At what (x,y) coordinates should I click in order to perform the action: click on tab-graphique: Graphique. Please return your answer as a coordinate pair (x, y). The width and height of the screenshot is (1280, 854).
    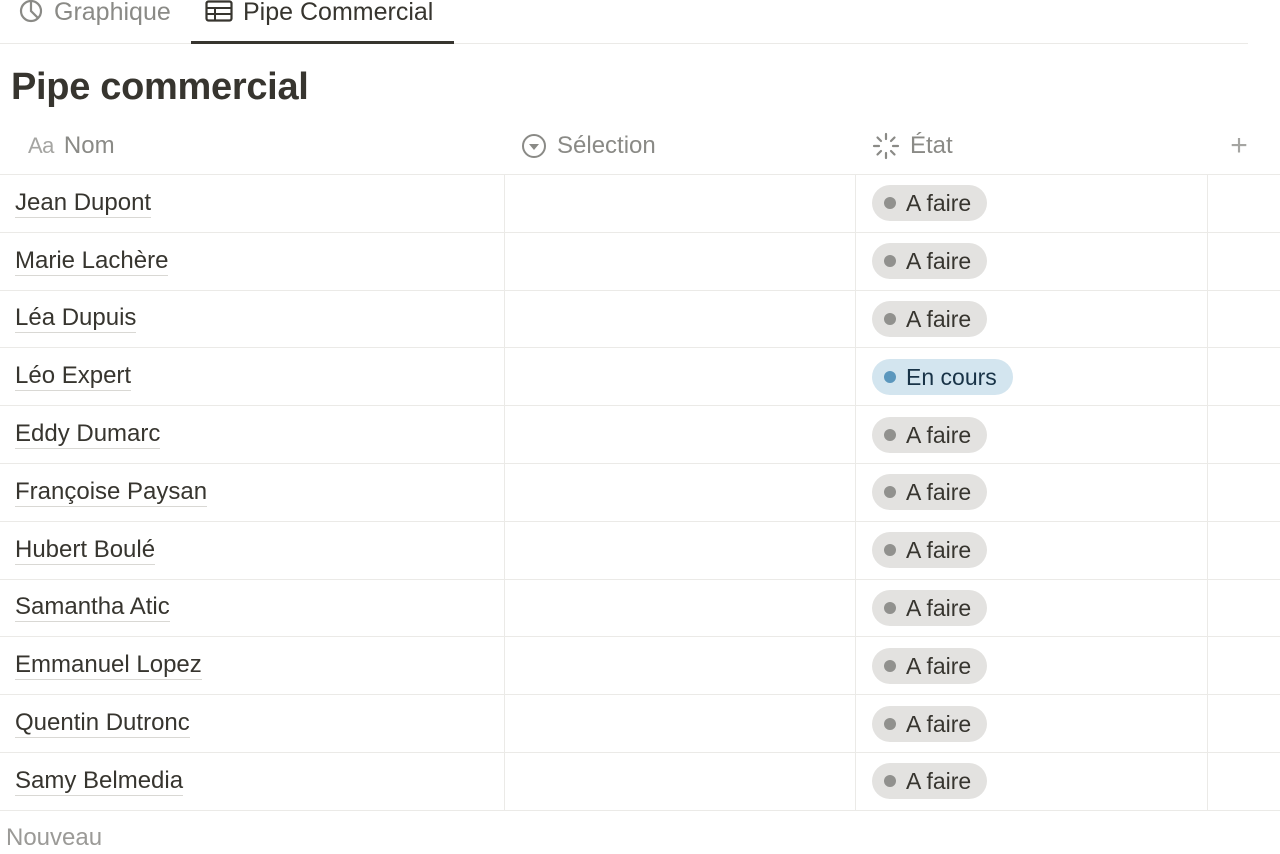
    Looking at the image, I should click on (94, 22).